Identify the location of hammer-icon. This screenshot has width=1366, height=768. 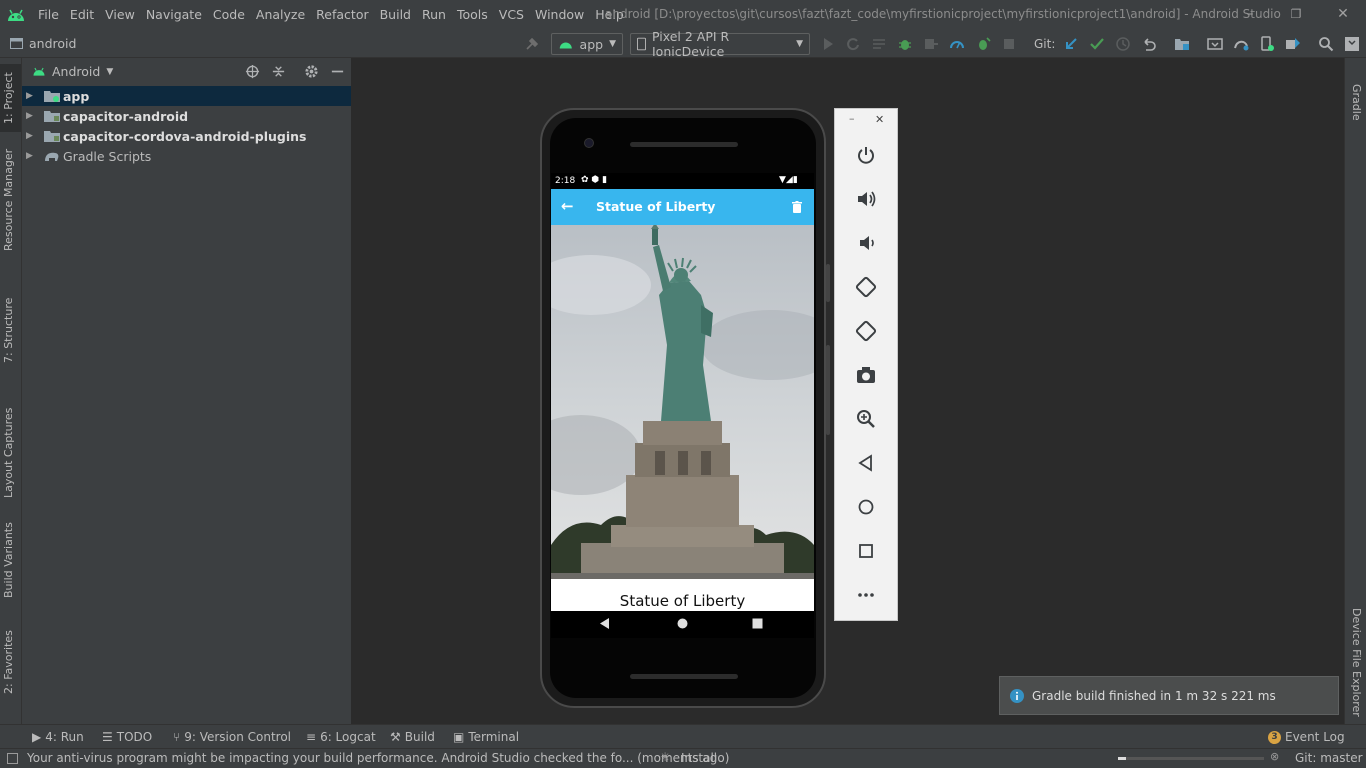
(532, 44).